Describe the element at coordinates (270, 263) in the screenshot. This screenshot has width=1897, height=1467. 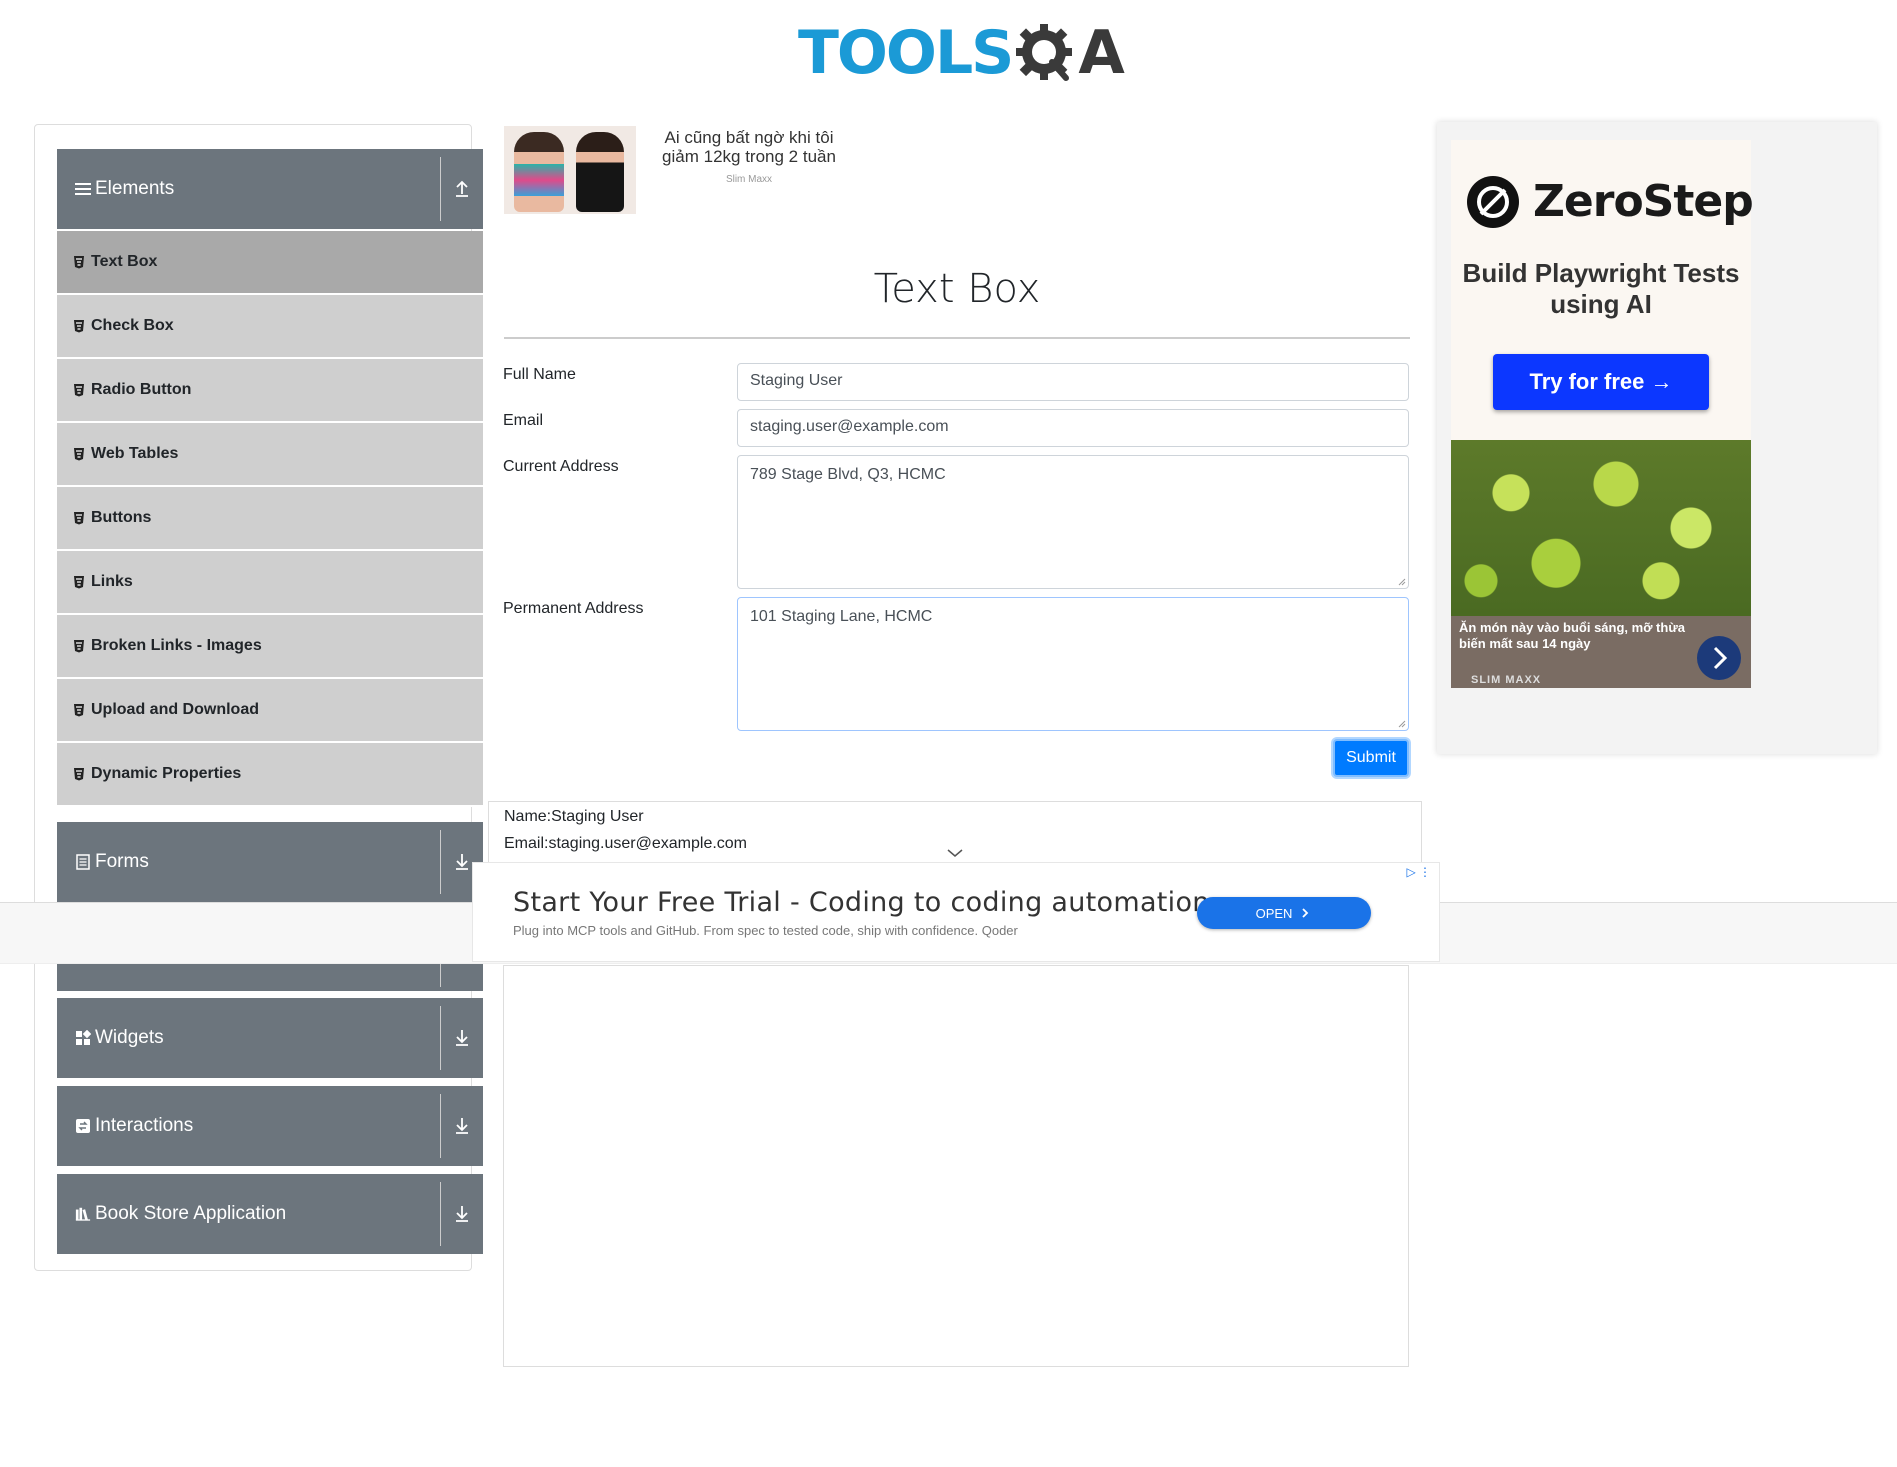
I see `menu-item-text-box: Text Box` at that location.